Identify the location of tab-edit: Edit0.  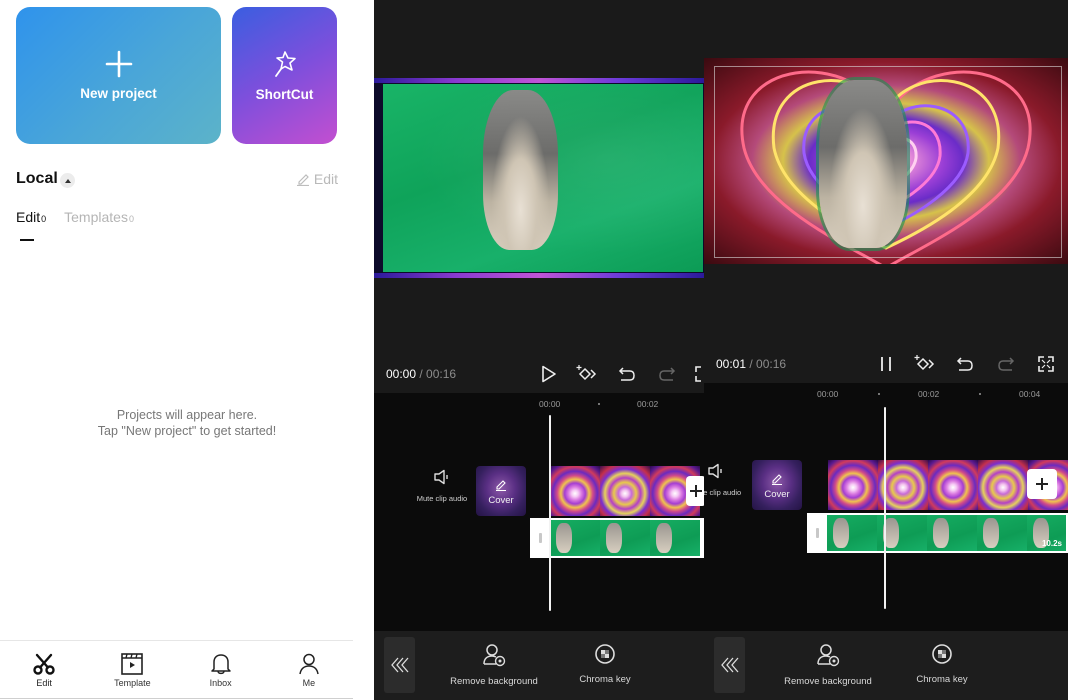
(31, 225).